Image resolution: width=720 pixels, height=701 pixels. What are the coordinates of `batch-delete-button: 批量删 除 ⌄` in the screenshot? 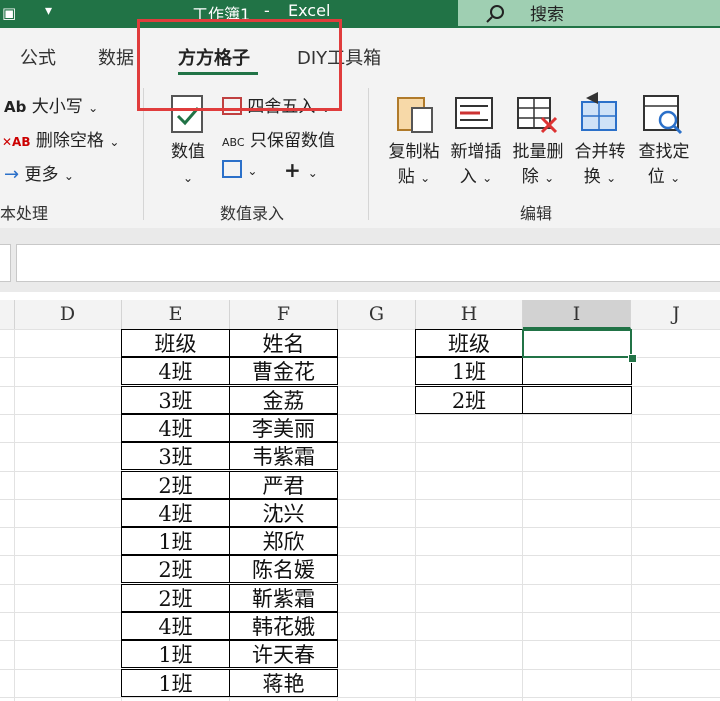 It's located at (538, 165).